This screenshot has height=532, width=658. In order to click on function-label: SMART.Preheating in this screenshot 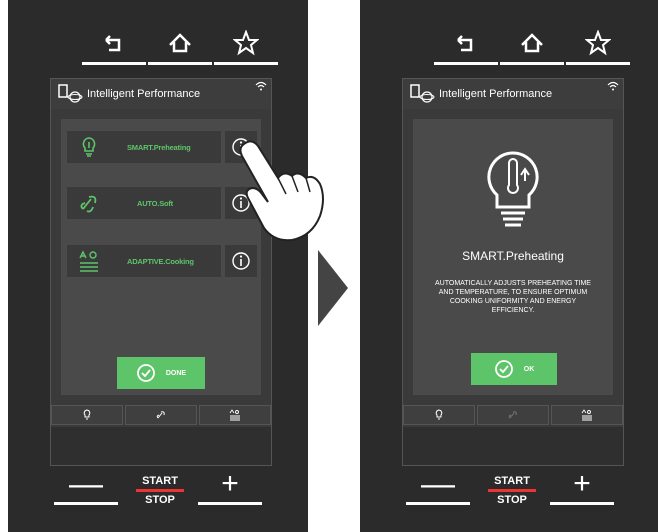, I will do `click(159, 147)`.